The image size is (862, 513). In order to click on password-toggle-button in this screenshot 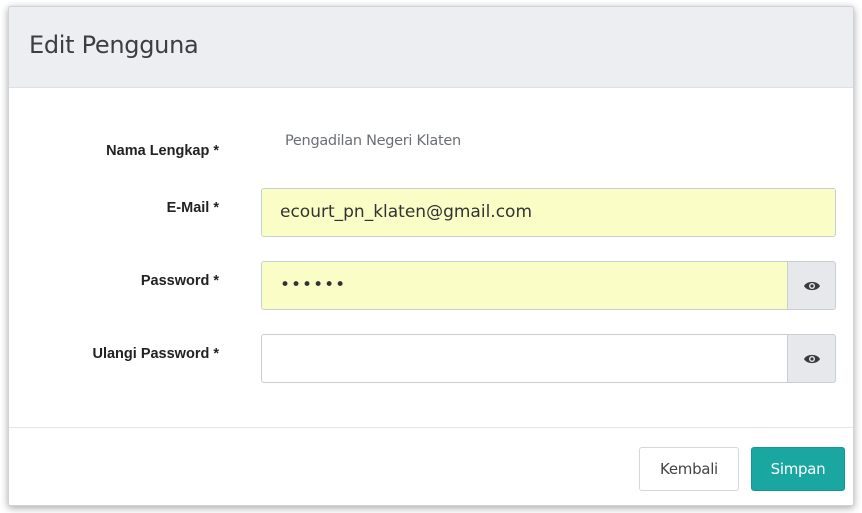, I will do `click(812, 285)`.